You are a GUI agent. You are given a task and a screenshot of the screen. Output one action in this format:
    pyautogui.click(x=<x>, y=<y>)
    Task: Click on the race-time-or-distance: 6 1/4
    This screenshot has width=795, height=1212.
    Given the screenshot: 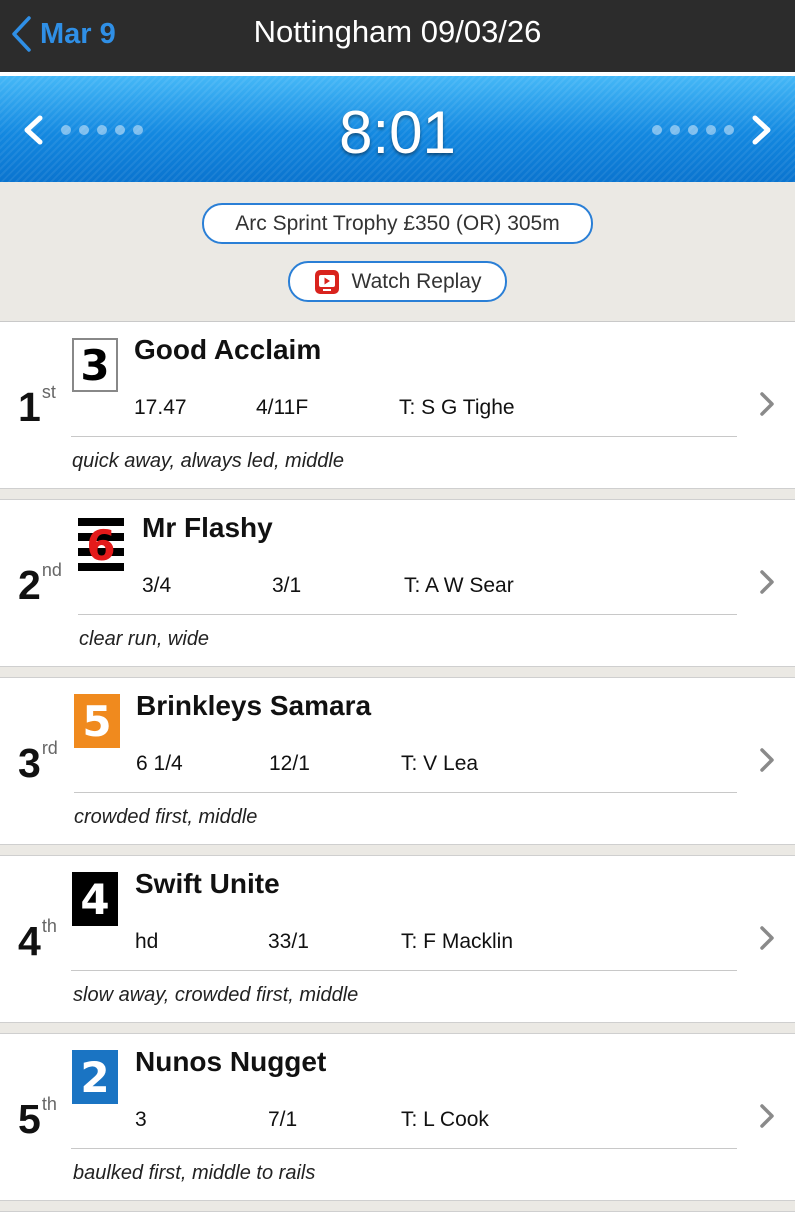 What is the action you would take?
    pyautogui.click(x=159, y=763)
    